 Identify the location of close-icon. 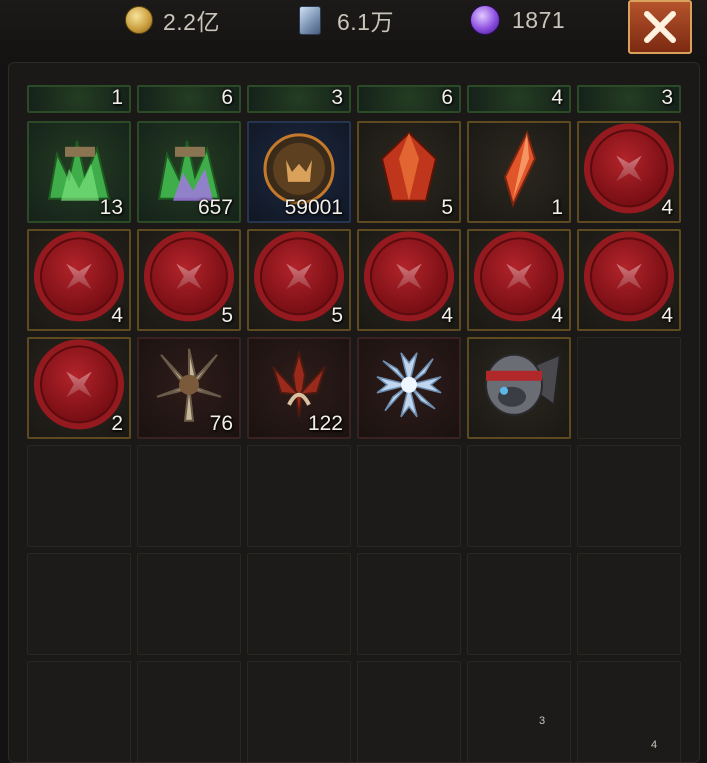
(660, 27).